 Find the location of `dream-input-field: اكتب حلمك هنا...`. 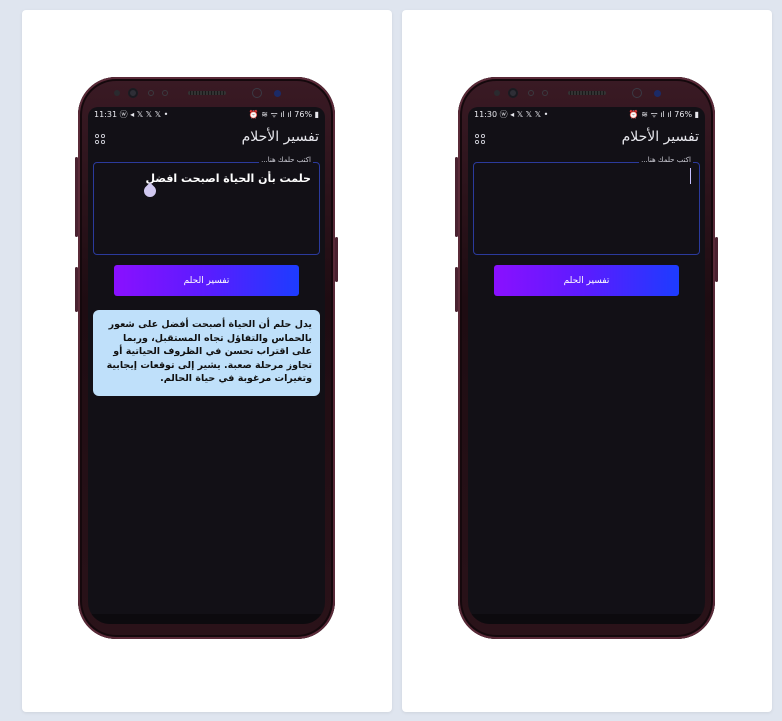

dream-input-field: اكتب حلمك هنا... is located at coordinates (586, 205).